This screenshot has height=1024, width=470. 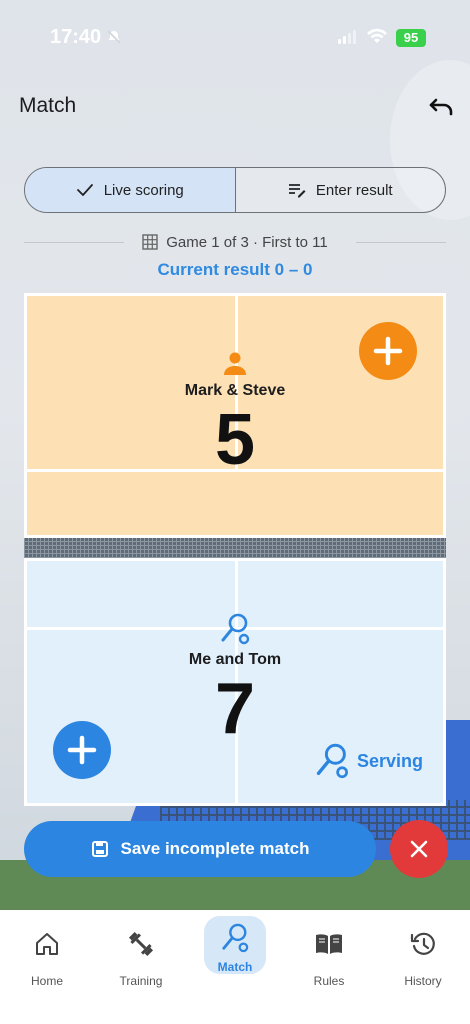 What do you see at coordinates (215, 848) in the screenshot?
I see `save-label: Save incomplete match` at bounding box center [215, 848].